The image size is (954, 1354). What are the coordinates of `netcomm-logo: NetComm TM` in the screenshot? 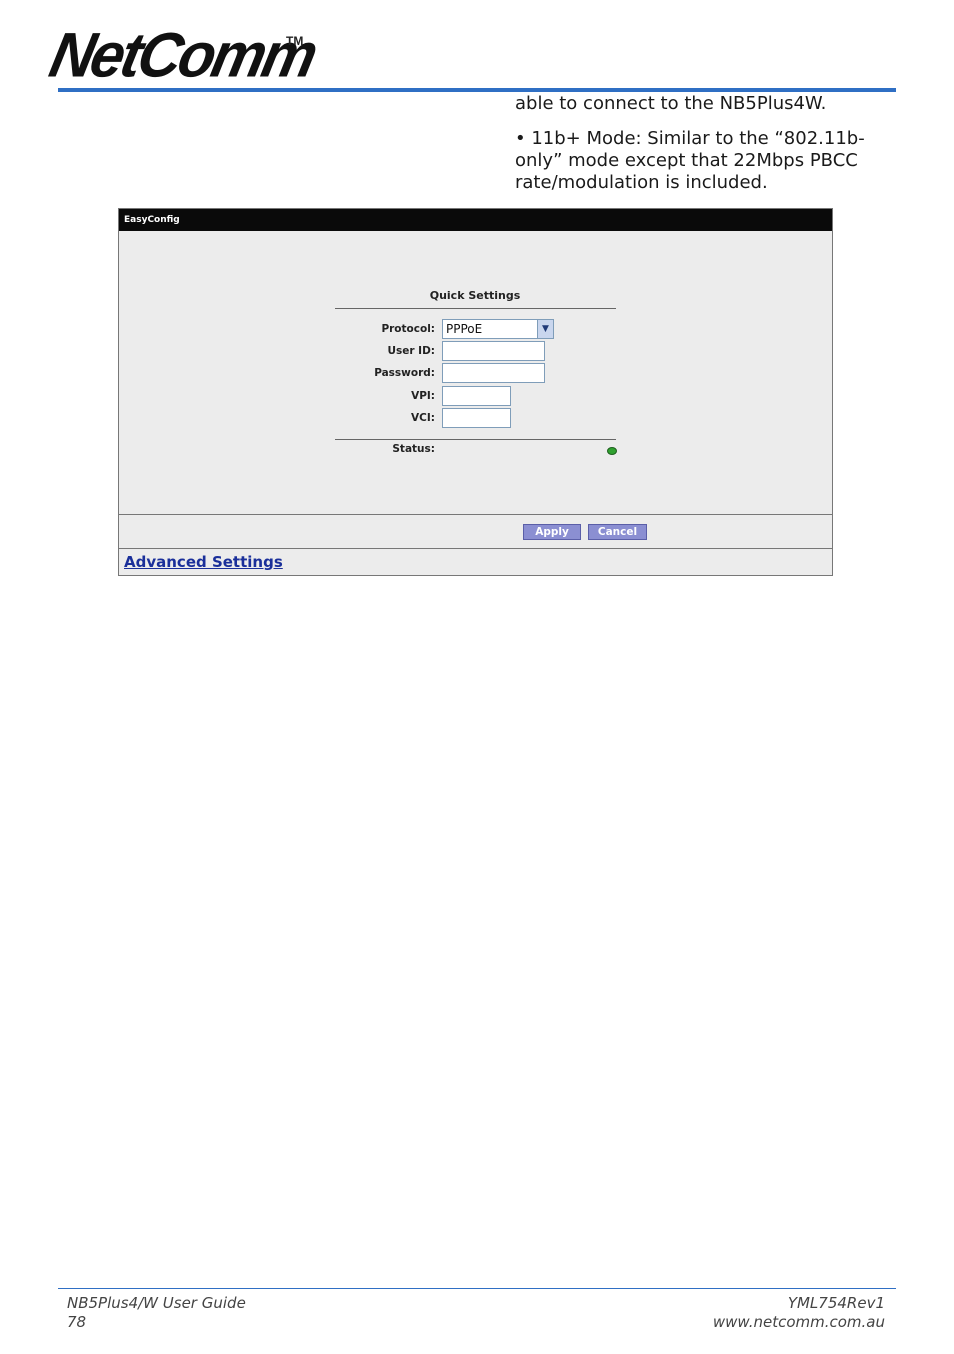 It's located at (182, 55).